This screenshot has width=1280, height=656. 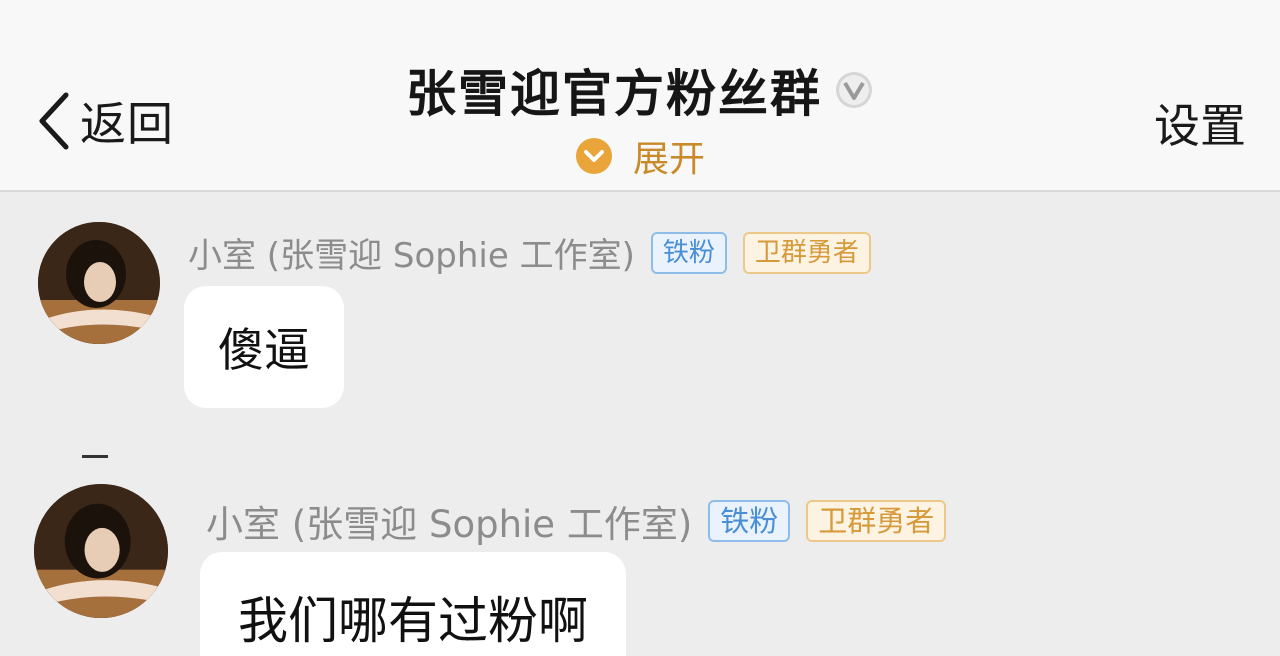 What do you see at coordinates (854, 90) in the screenshot?
I see `verified-v-icon` at bounding box center [854, 90].